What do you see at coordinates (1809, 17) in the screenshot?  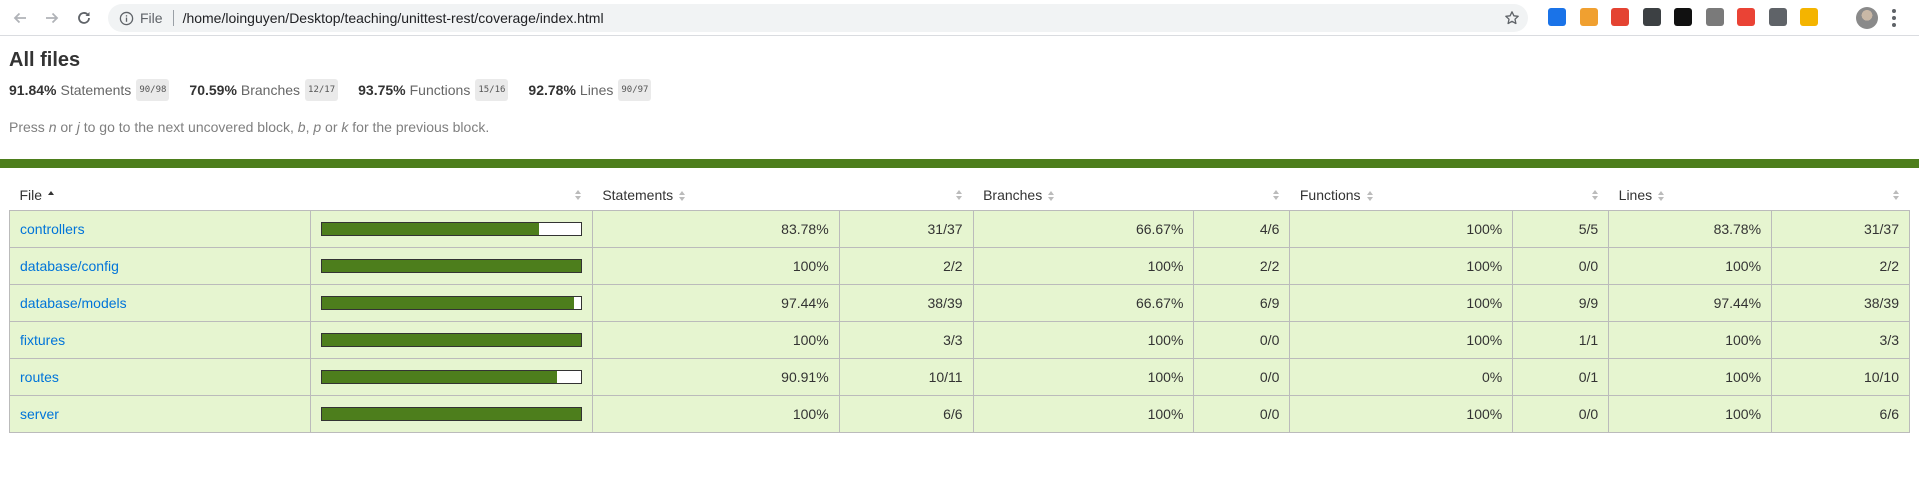 I see `note-yellow-icon` at bounding box center [1809, 17].